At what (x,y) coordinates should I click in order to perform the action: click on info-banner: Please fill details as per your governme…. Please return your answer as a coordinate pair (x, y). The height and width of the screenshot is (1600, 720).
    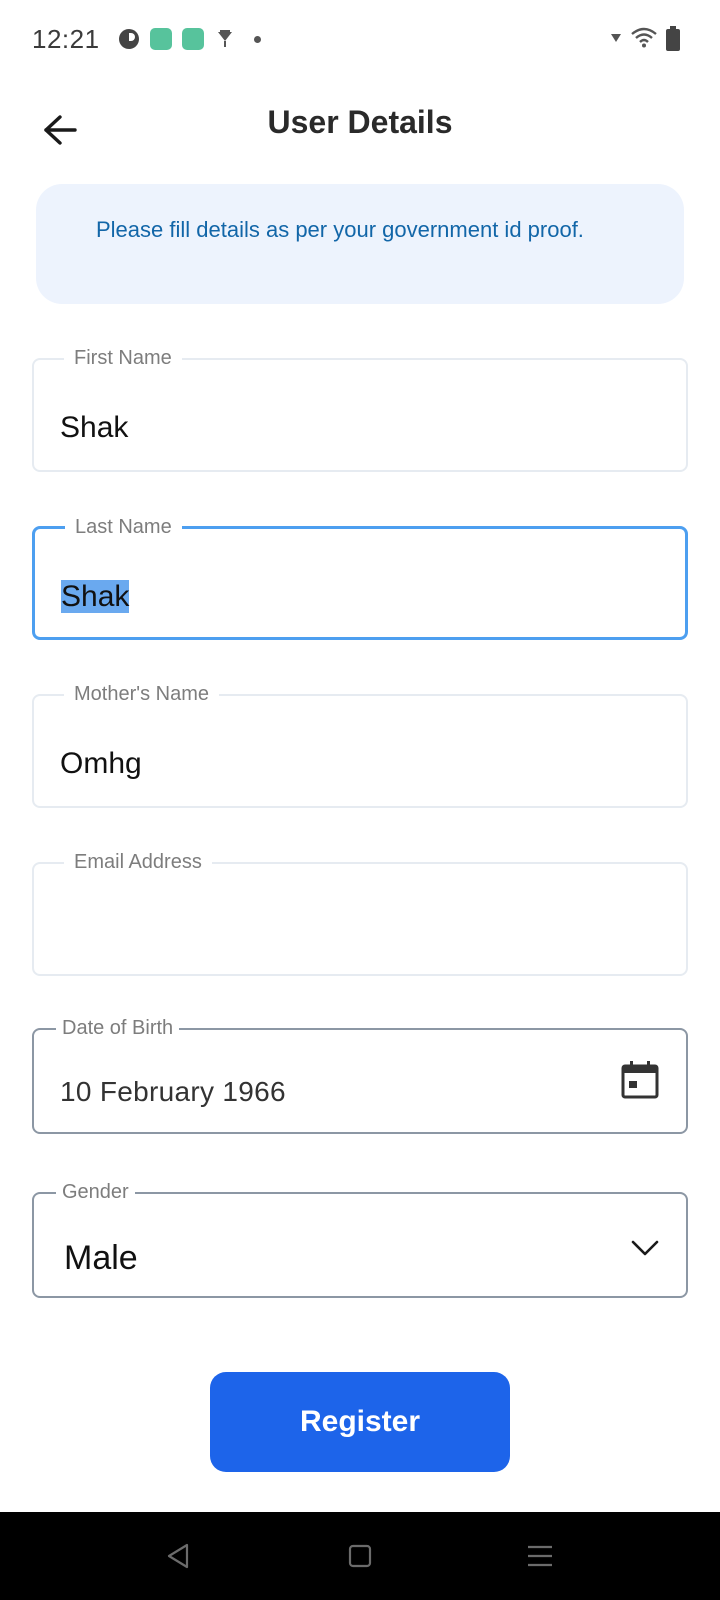
    Looking at the image, I should click on (360, 244).